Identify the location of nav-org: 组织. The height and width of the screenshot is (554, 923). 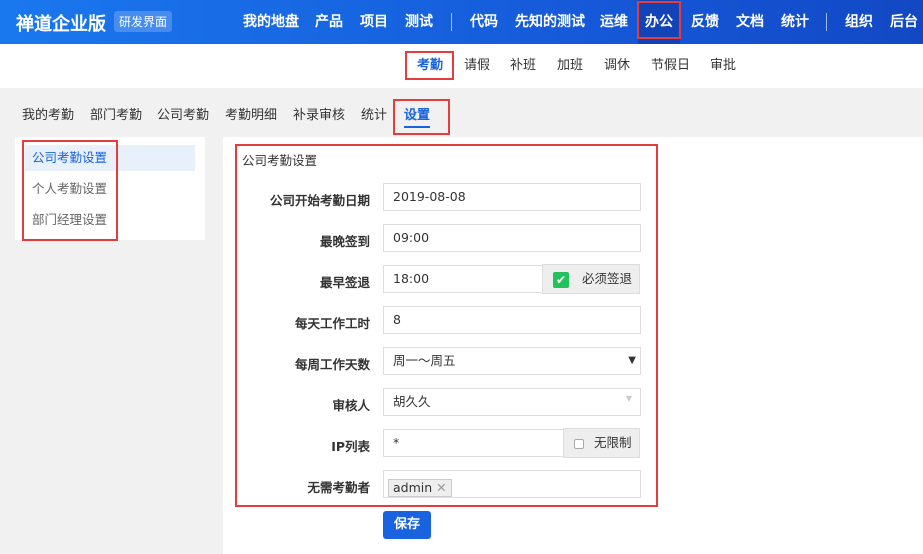
(859, 22).